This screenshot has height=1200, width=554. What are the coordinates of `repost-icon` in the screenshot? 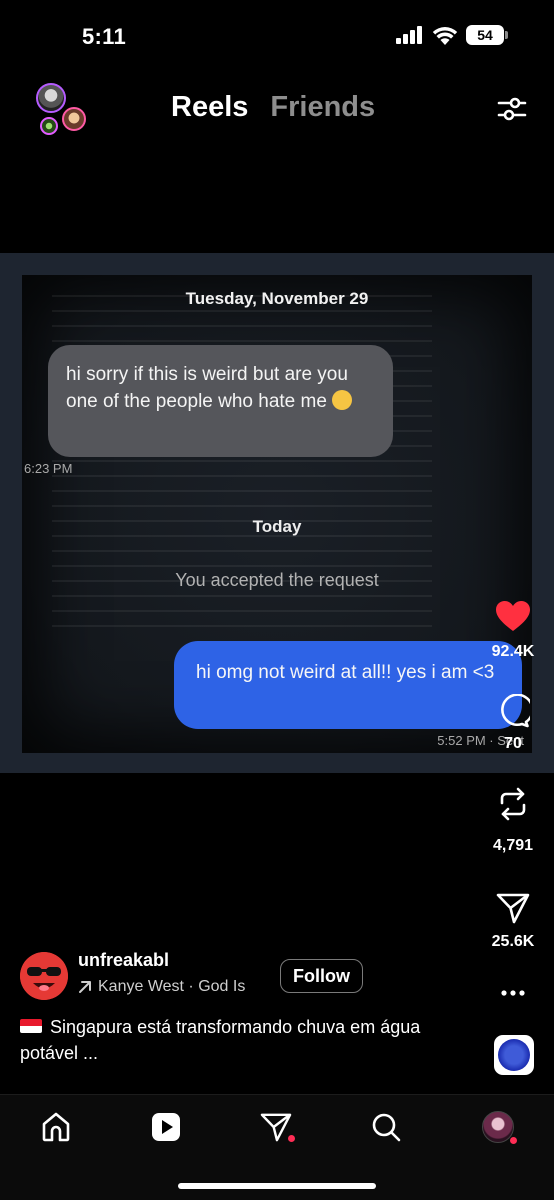 It's located at (513, 804).